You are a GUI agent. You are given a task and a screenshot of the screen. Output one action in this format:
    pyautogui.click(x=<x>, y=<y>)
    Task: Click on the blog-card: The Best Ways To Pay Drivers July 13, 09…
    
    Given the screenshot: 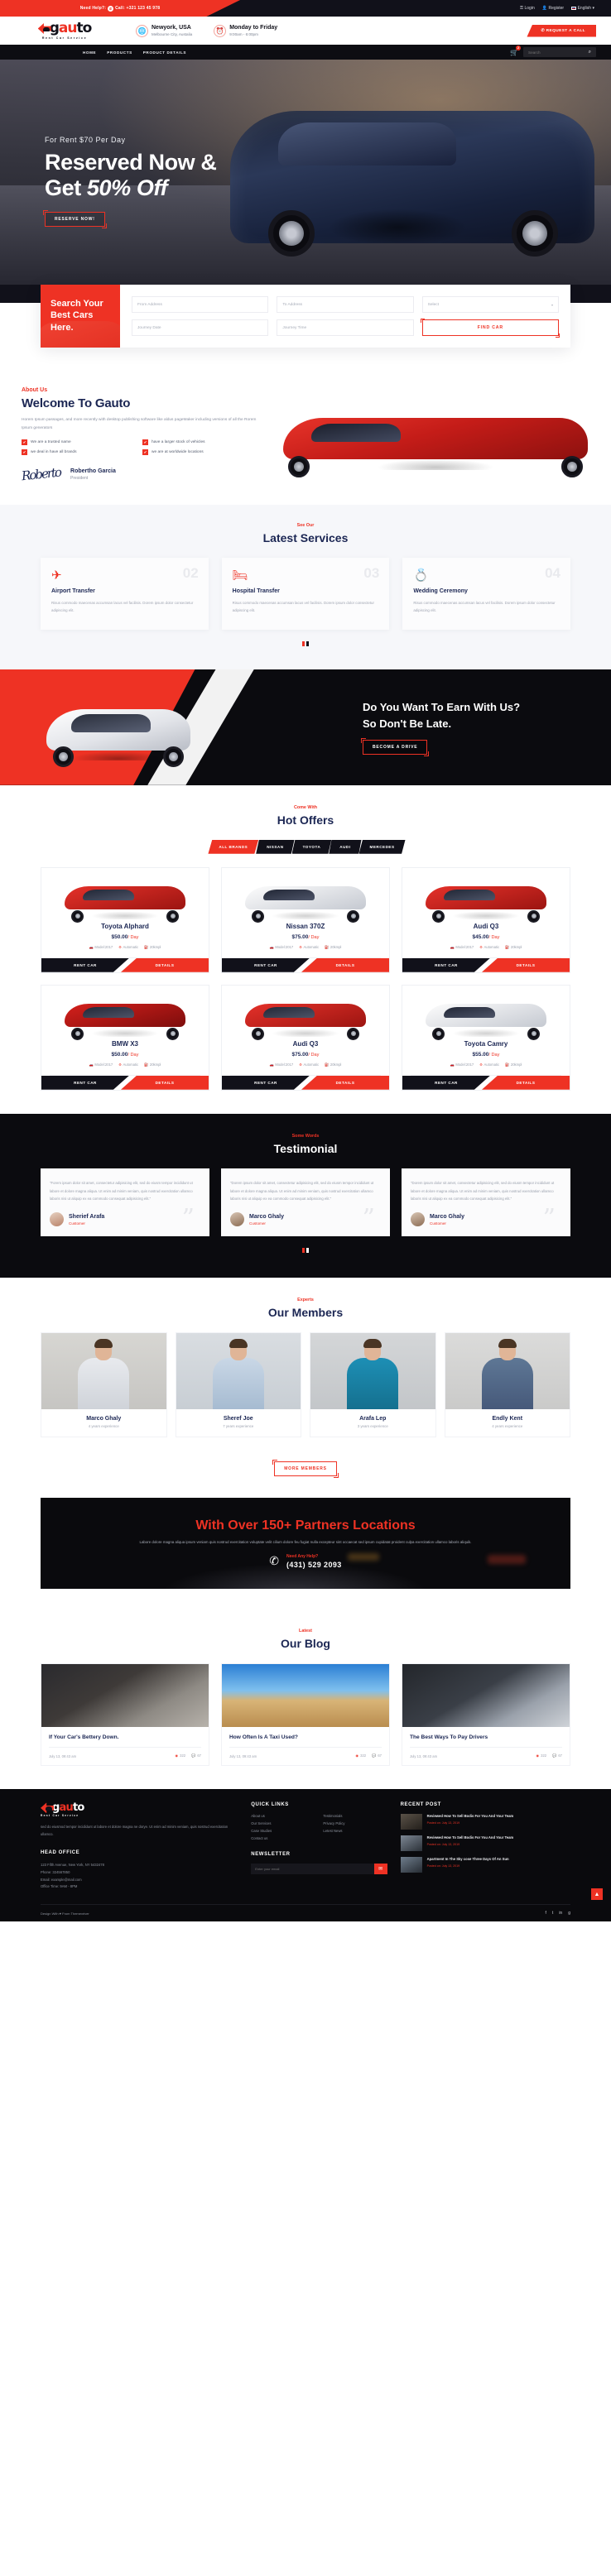 What is the action you would take?
    pyautogui.click(x=486, y=1715)
    